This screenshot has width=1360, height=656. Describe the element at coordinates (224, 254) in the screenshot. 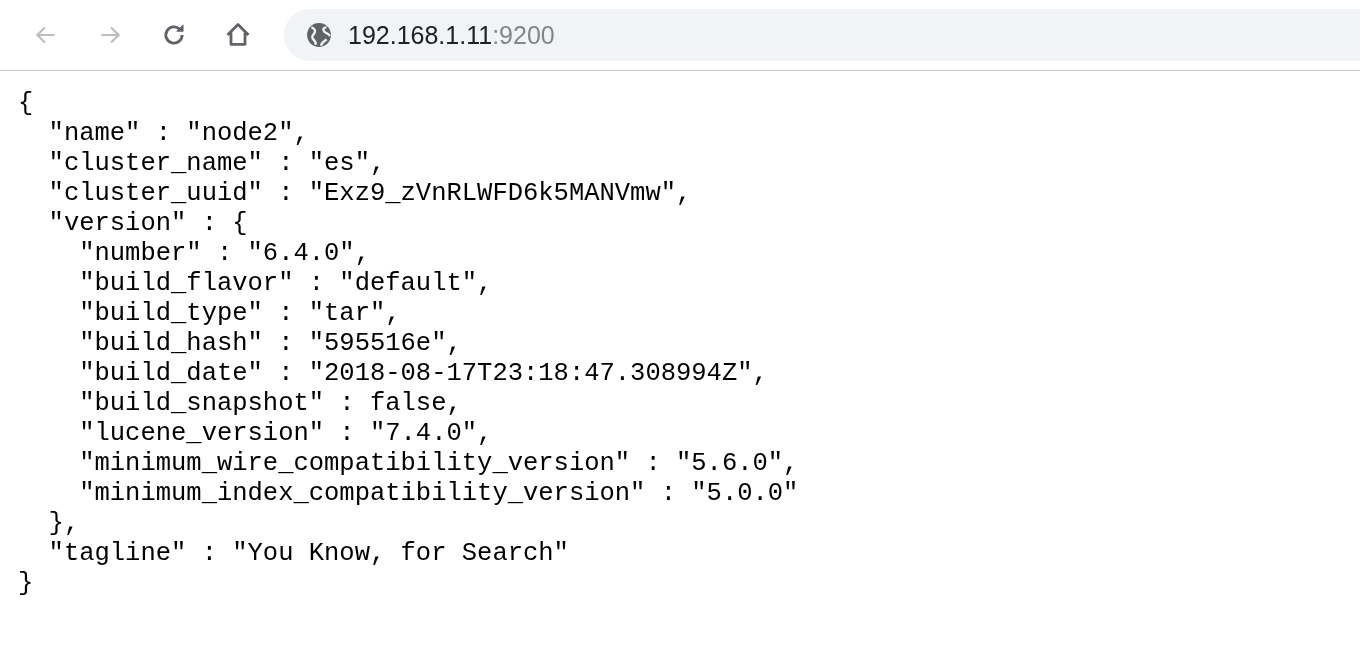

I see `json-line: "number" : "6.4.0",` at that location.